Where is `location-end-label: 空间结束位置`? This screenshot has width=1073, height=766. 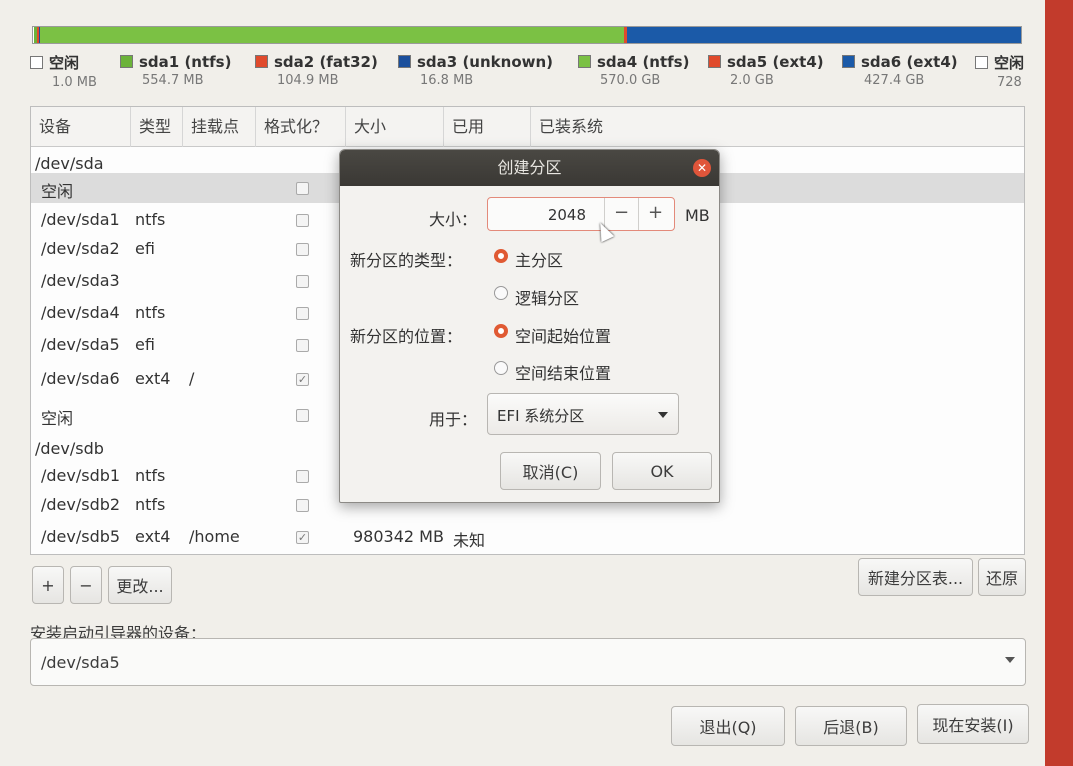
location-end-label: 空间结束位置 is located at coordinates (563, 372).